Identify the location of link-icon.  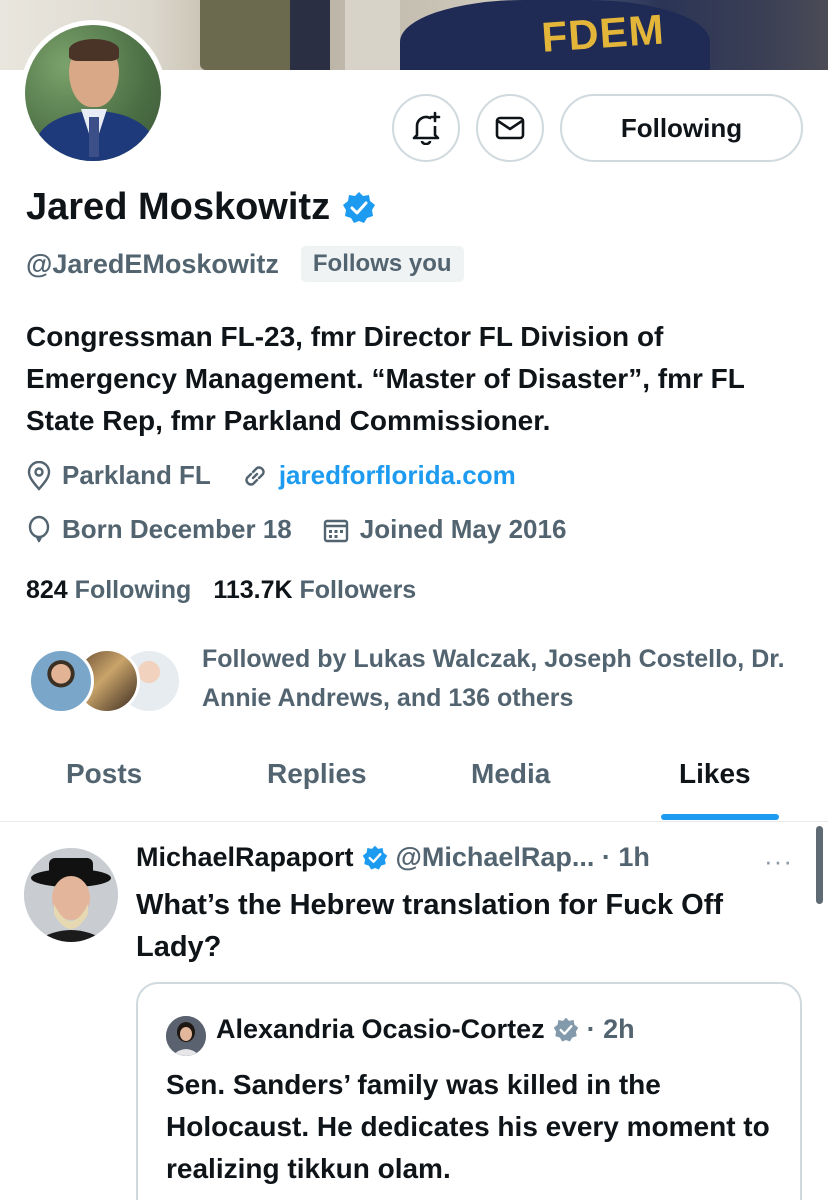
(255, 475).